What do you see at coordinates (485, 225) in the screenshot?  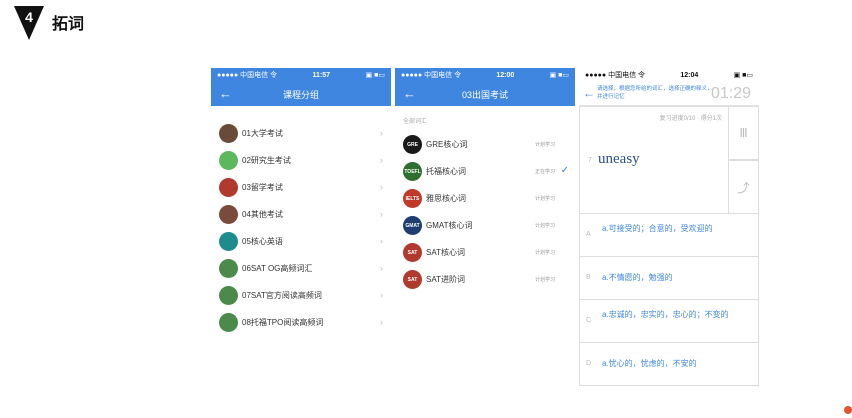 I see `wordbook-item: GMAT GMAT核心词 计划学习` at bounding box center [485, 225].